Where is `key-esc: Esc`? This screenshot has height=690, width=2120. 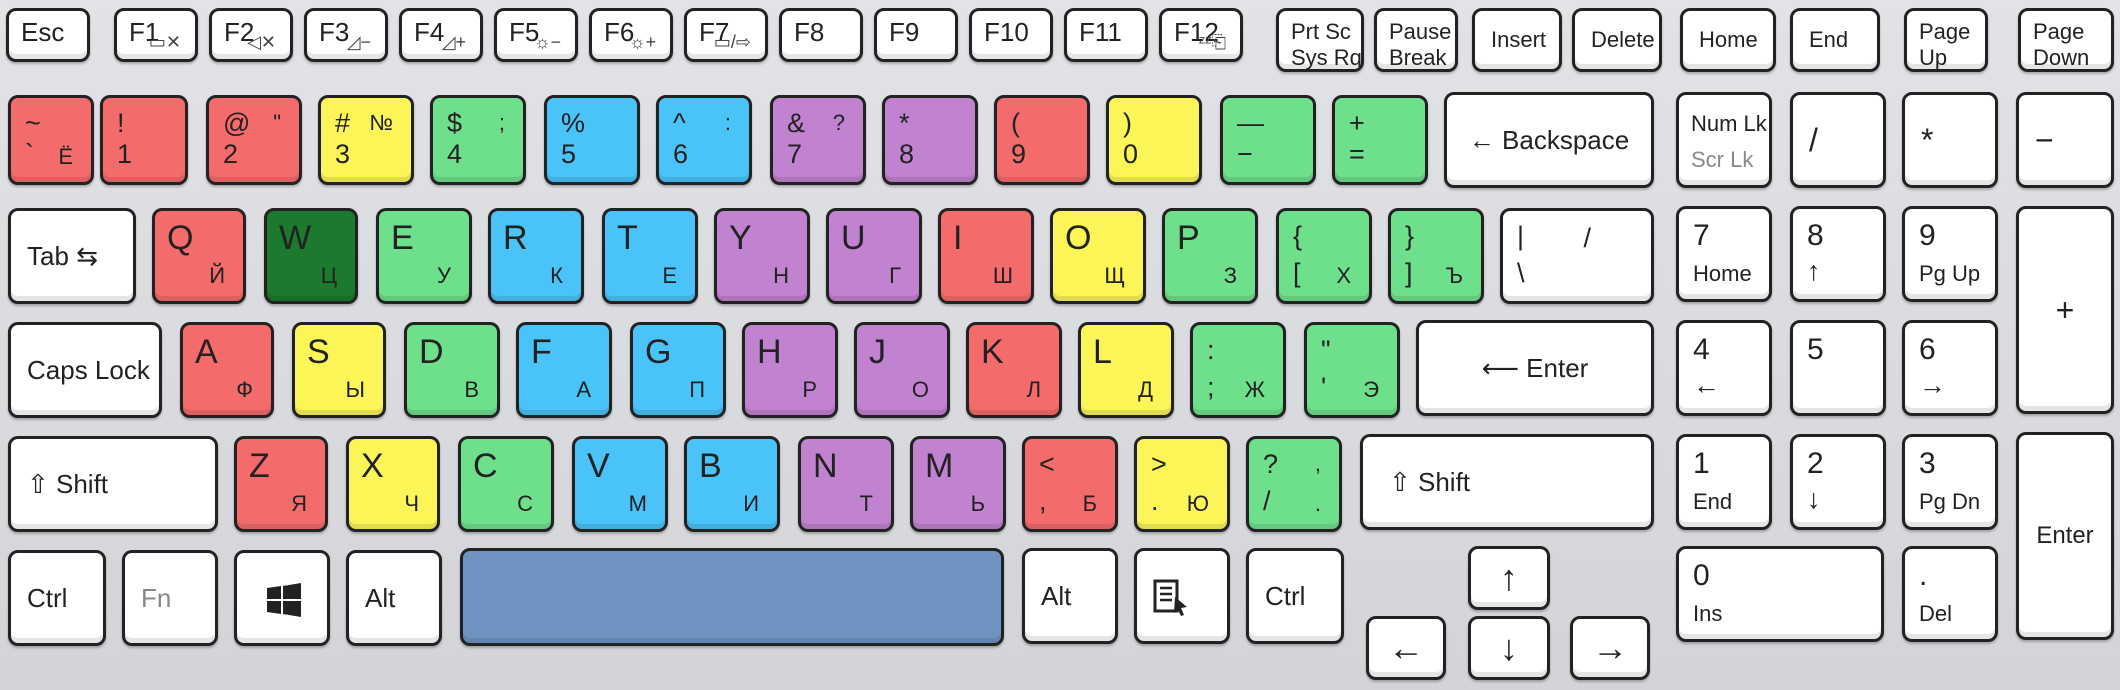 key-esc: Esc is located at coordinates (48, 35).